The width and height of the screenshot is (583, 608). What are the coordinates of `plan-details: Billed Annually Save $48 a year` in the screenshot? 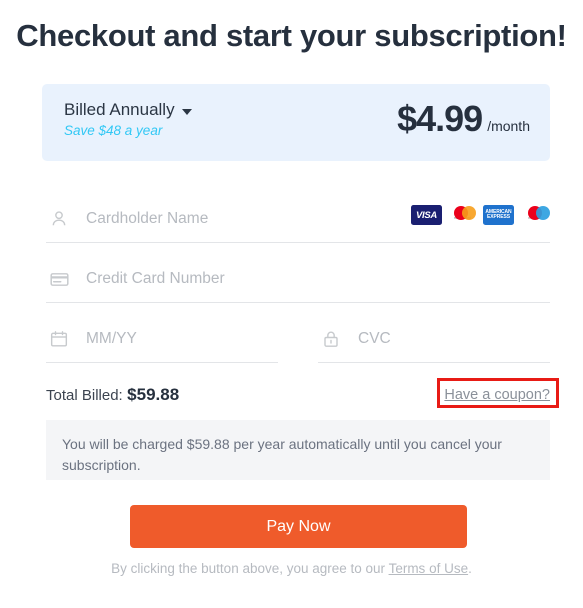 It's located at (128, 119).